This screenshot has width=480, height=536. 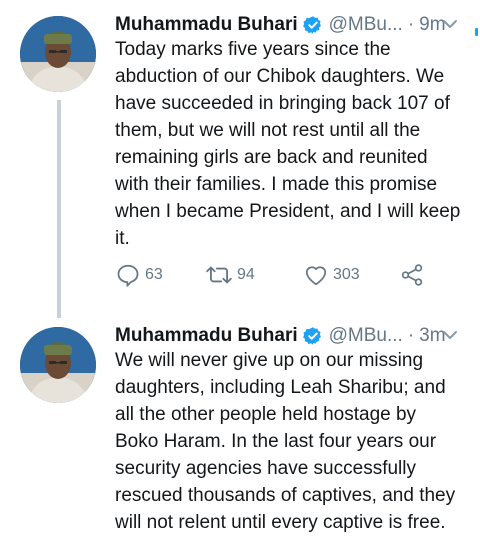 What do you see at coordinates (346, 274) in the screenshot?
I see `like-count: 303` at bounding box center [346, 274].